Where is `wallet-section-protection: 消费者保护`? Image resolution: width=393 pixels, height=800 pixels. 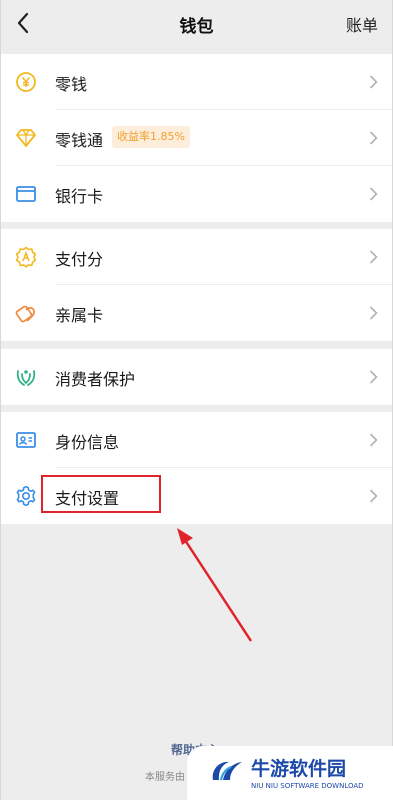 wallet-section-protection: 消费者保护 is located at coordinates (196, 377).